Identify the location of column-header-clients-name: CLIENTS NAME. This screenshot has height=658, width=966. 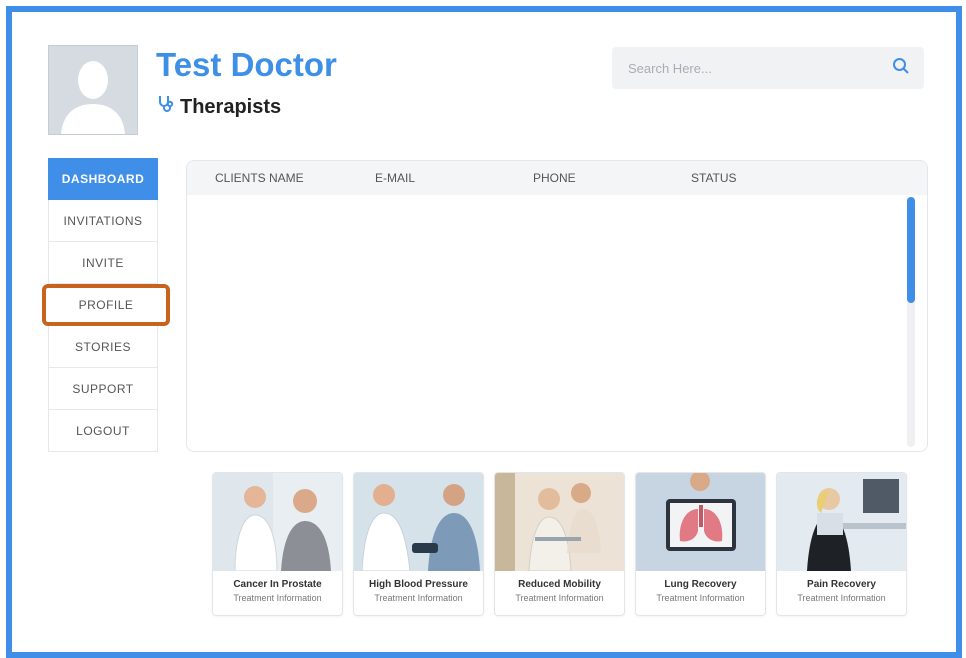
(259, 178).